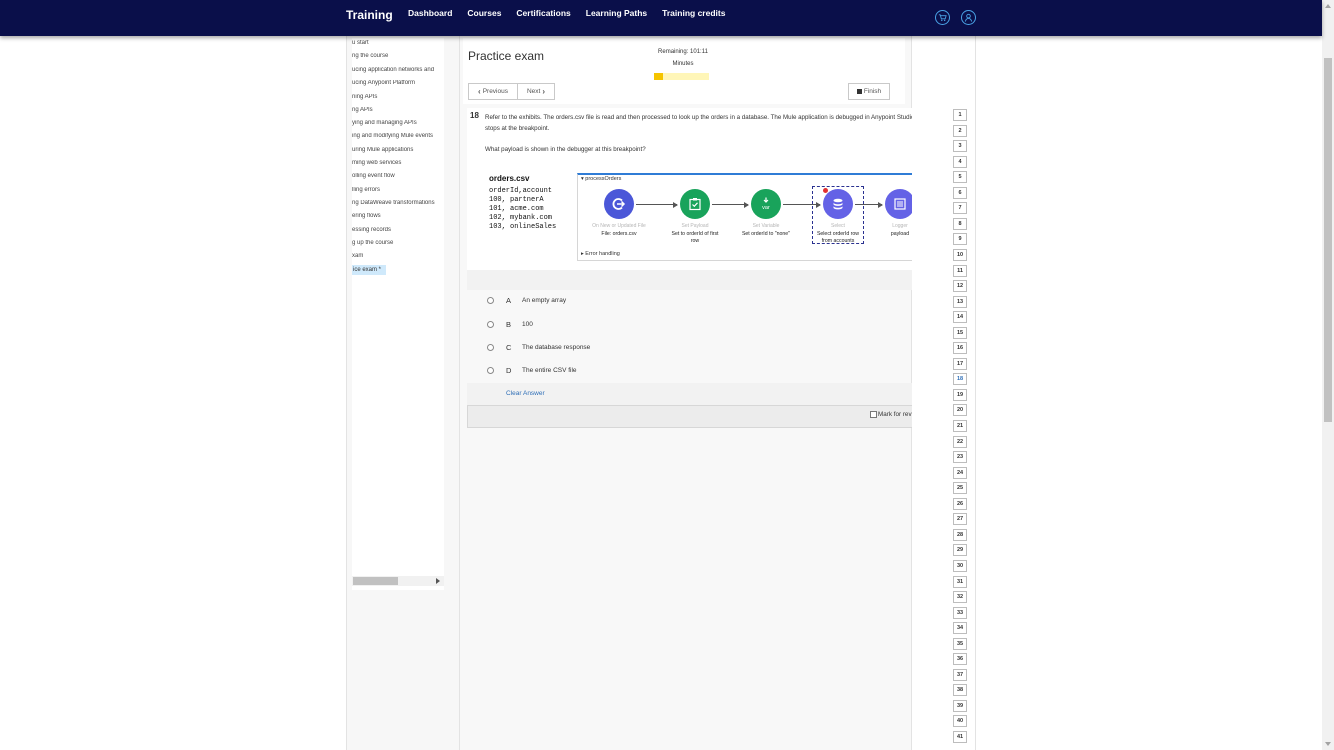 The image size is (1334, 750). What do you see at coordinates (398, 150) in the screenshot?
I see `outline-item: uring Mule applications` at bounding box center [398, 150].